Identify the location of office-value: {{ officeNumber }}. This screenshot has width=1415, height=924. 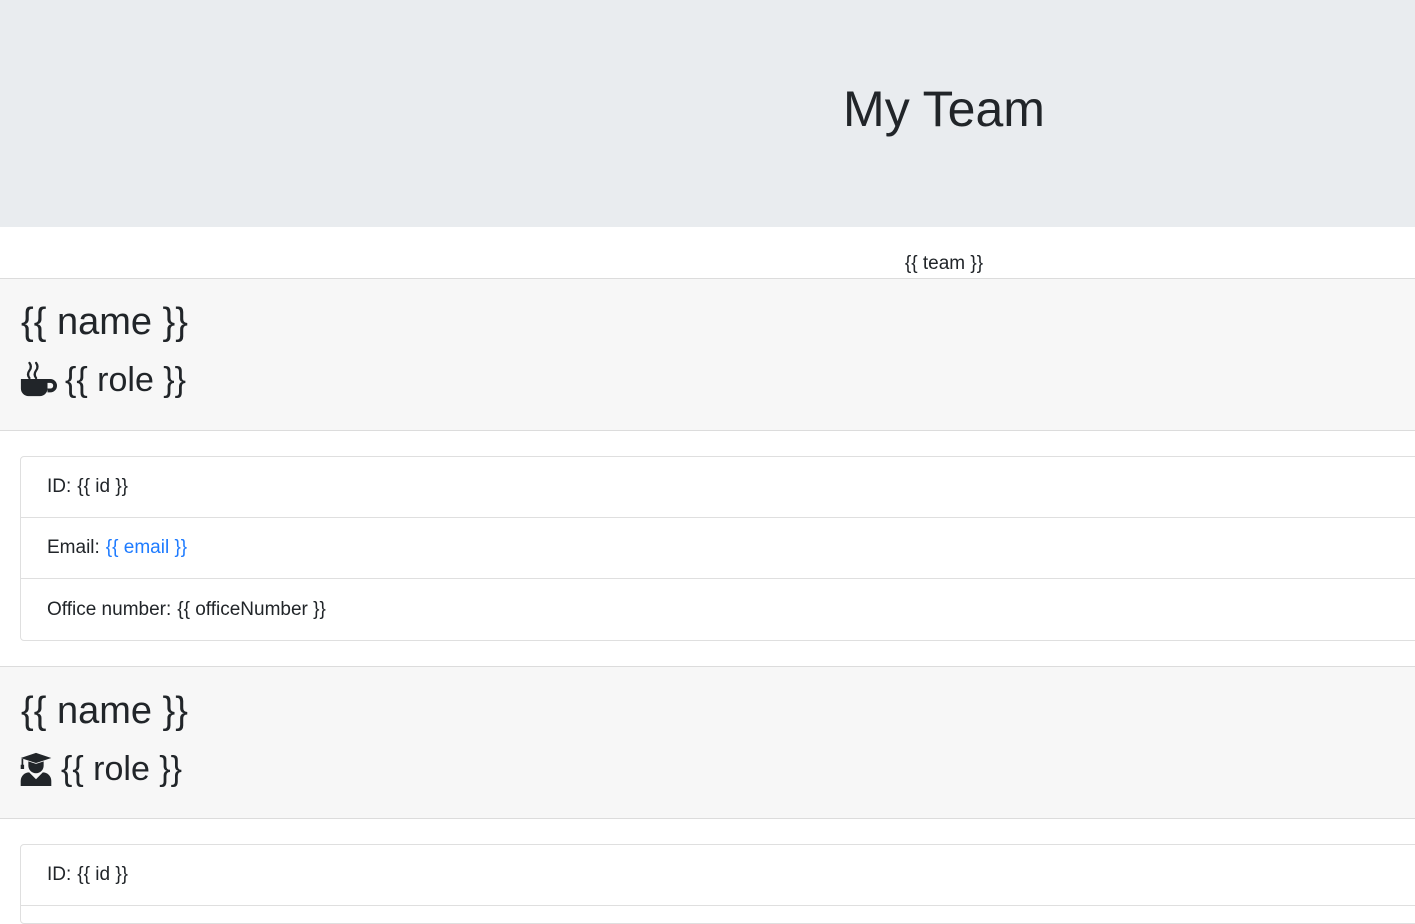
(251, 609).